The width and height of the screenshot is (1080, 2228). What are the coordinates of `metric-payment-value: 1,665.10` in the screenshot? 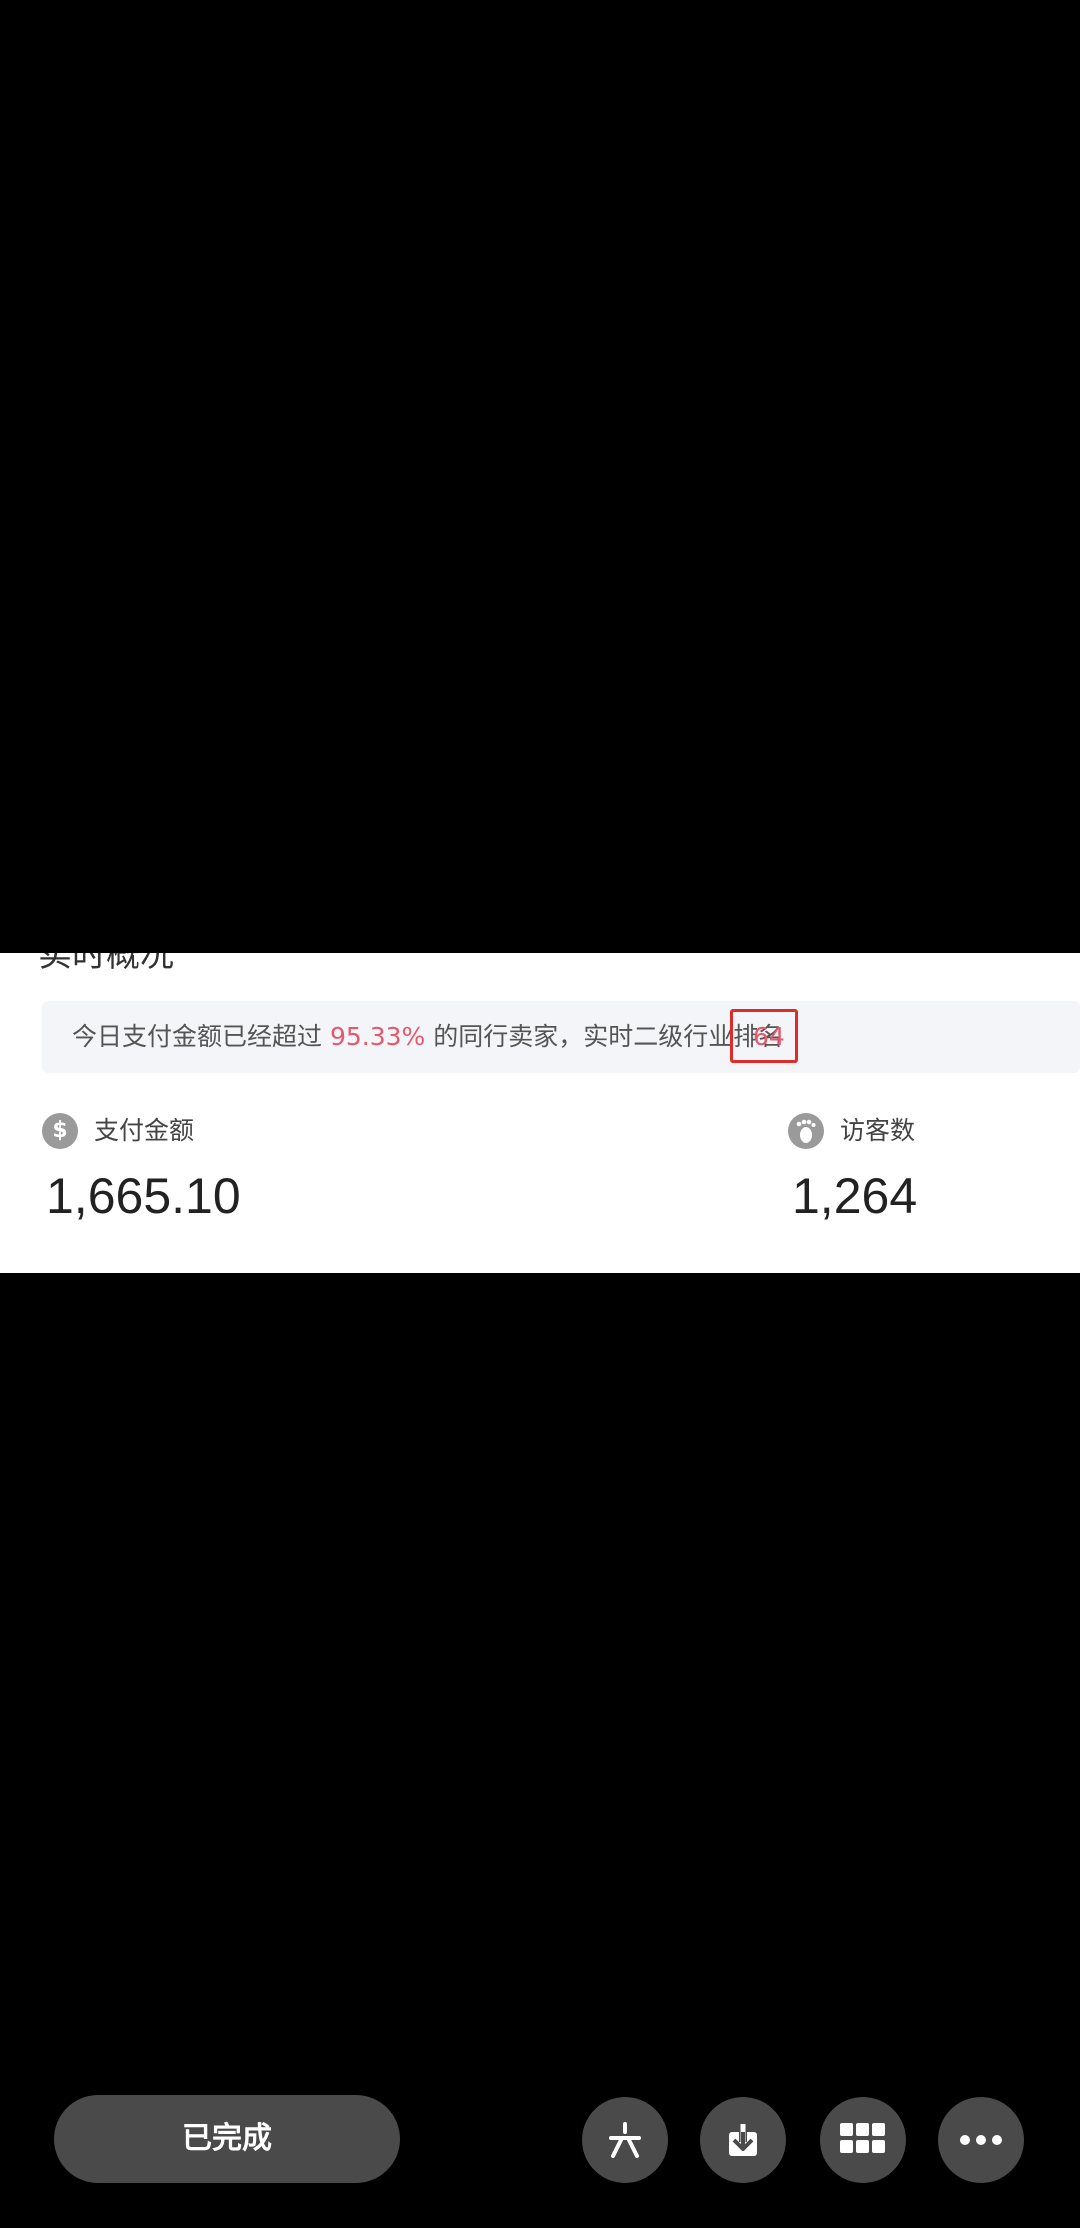 It's located at (143, 1196).